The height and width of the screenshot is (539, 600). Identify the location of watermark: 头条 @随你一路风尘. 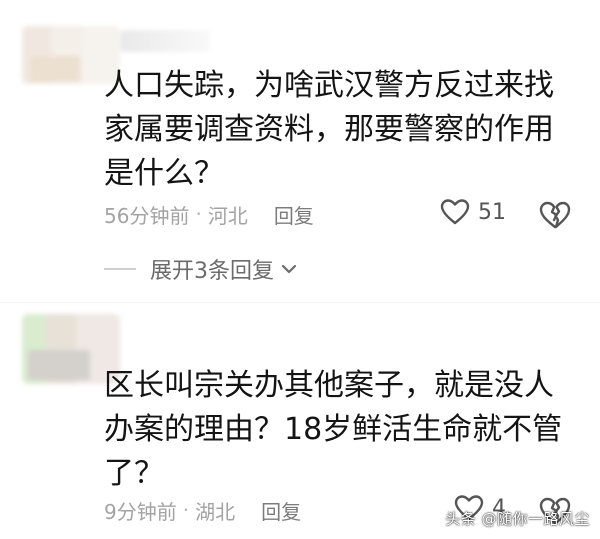
(517, 519).